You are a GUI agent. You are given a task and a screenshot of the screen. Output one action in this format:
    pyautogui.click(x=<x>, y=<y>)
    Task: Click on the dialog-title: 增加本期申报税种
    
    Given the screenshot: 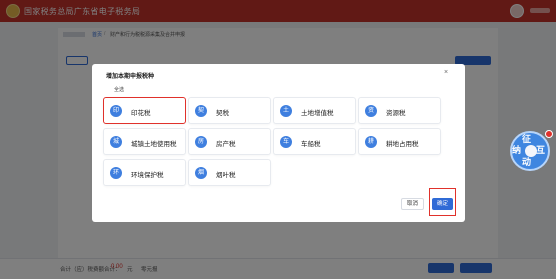 What is the action you would take?
    pyautogui.click(x=130, y=77)
    